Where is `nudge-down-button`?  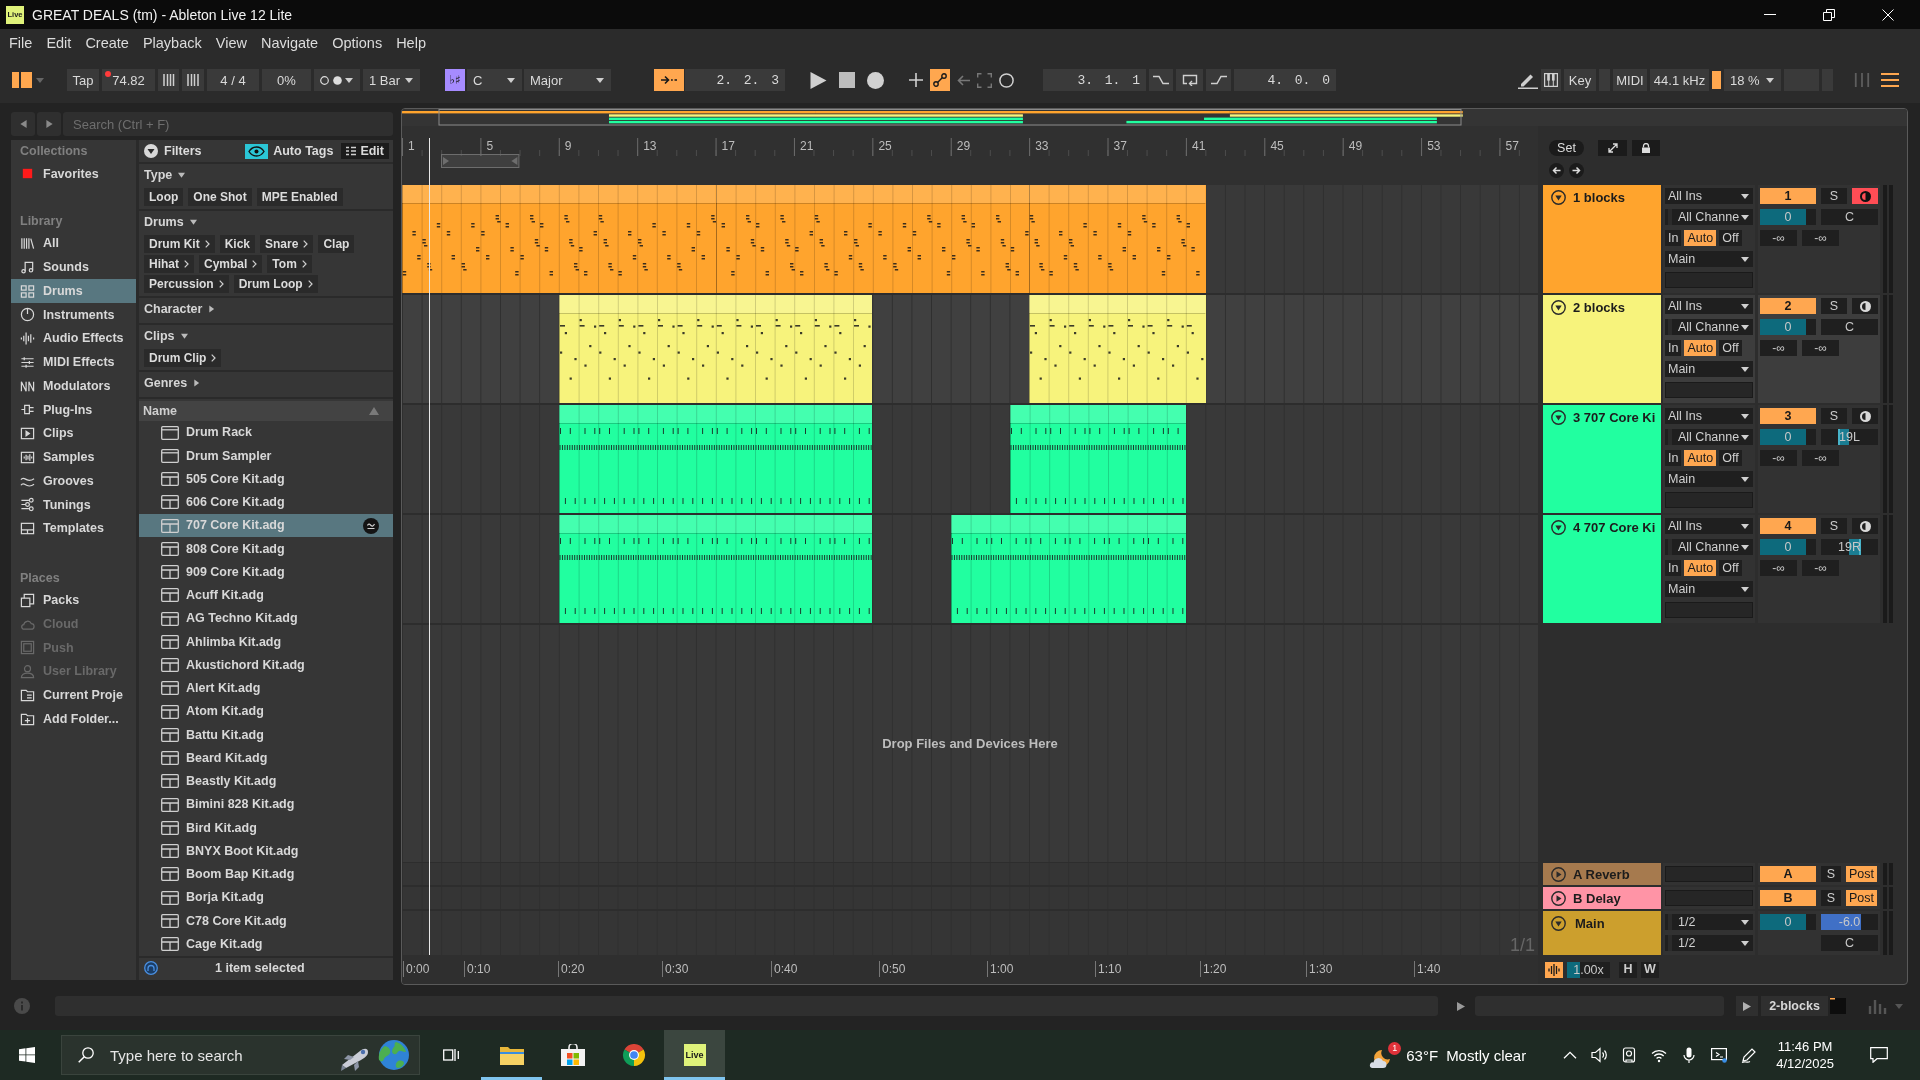
nudge-down-button is located at coordinates (168, 80).